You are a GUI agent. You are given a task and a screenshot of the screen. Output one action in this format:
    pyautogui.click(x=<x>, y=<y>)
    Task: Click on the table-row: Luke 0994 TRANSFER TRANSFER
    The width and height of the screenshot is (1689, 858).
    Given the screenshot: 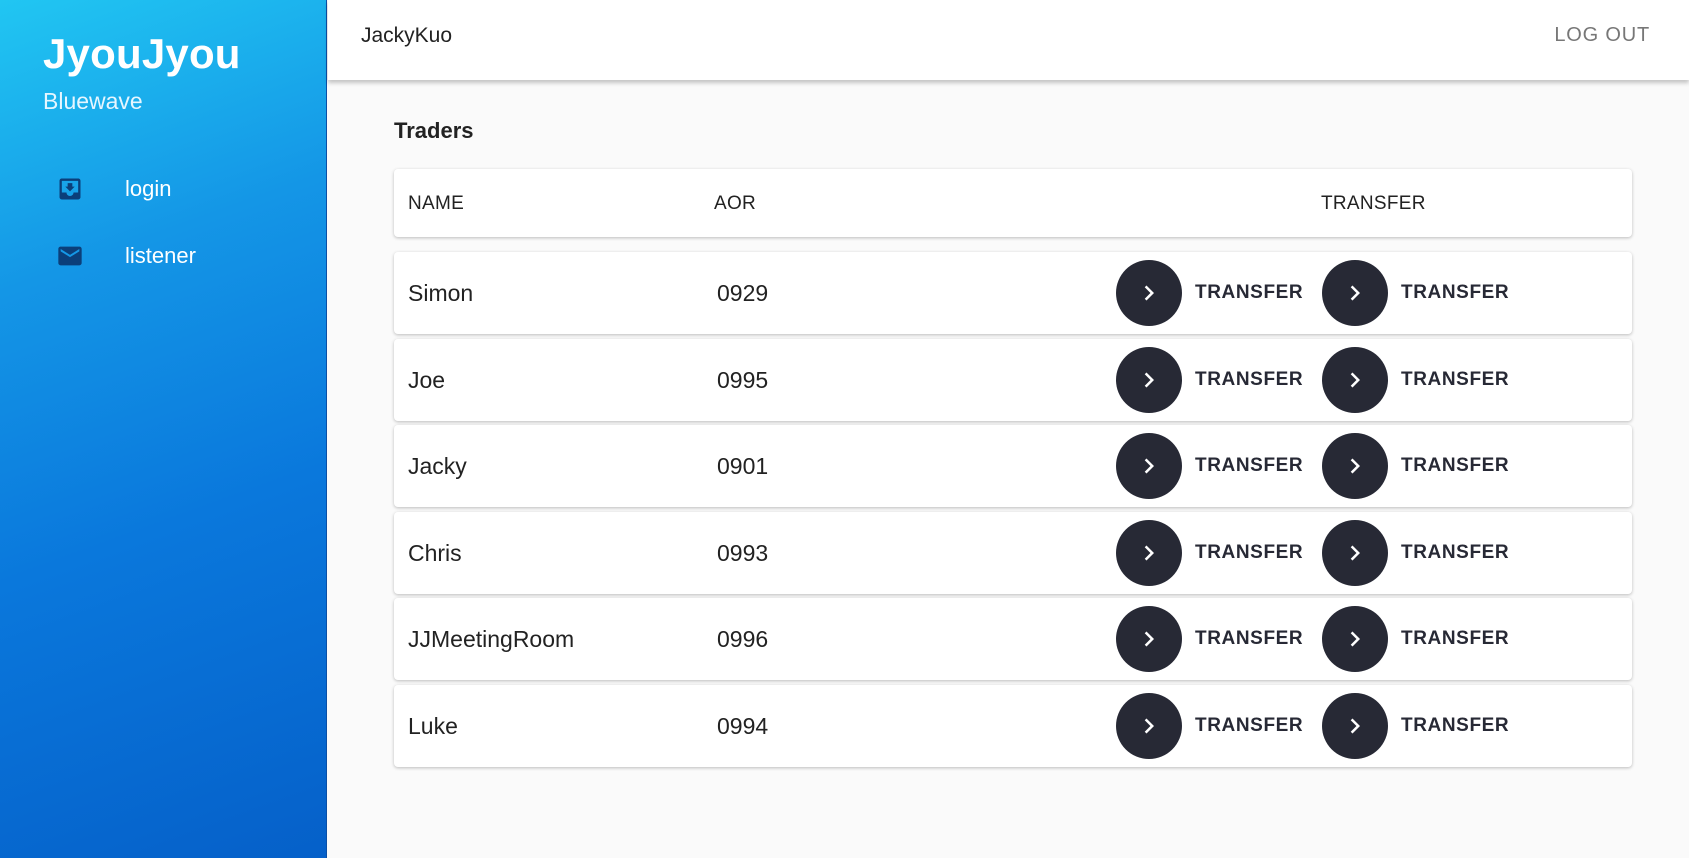 What is the action you would take?
    pyautogui.click(x=1013, y=725)
    